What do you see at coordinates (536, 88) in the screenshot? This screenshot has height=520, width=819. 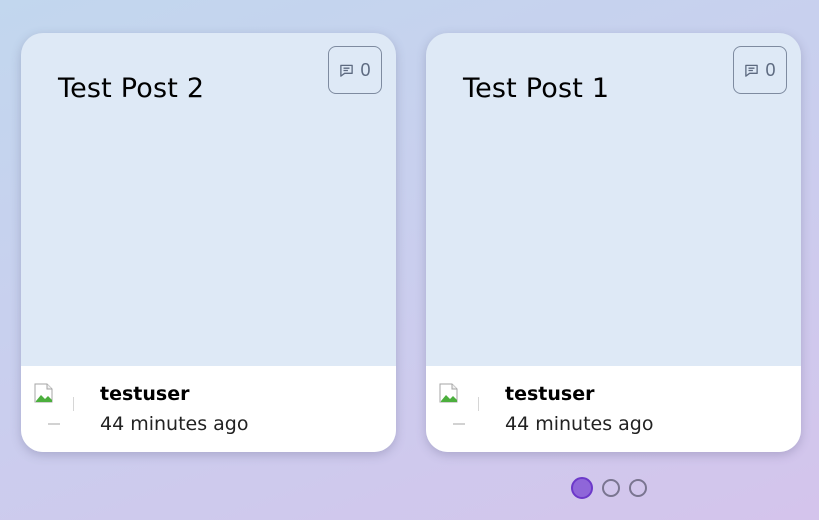 I see `post-title: Test Post 1` at bounding box center [536, 88].